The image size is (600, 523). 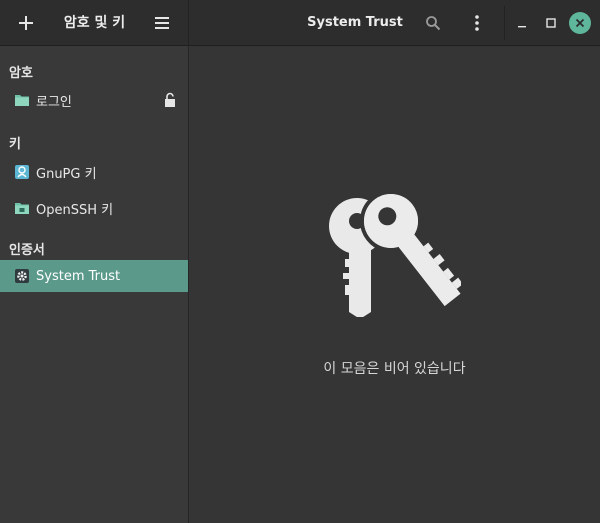 What do you see at coordinates (504, 23) in the screenshot?
I see `header-separator` at bounding box center [504, 23].